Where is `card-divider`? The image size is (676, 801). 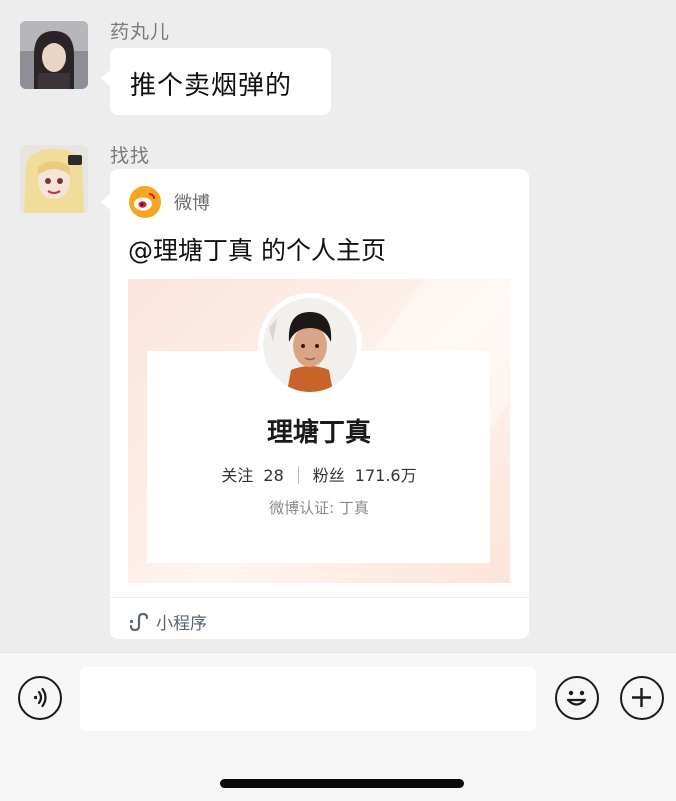
card-divider is located at coordinates (319, 597).